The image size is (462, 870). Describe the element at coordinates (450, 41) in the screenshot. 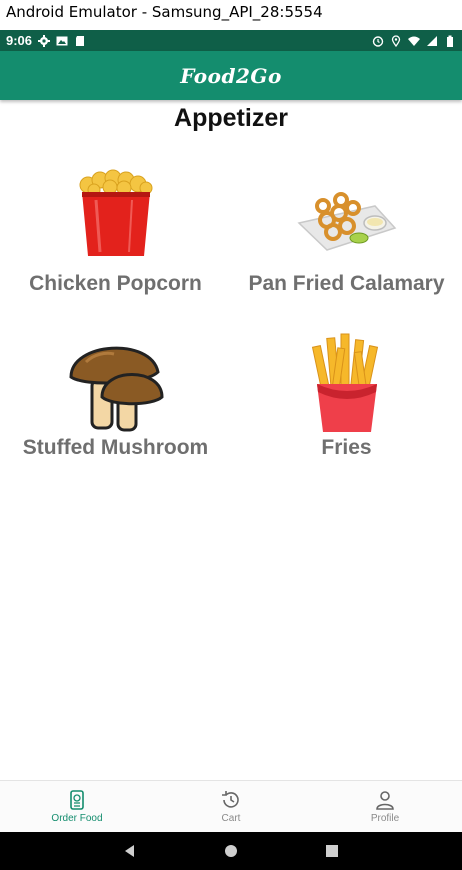

I see `battery-icon` at that location.